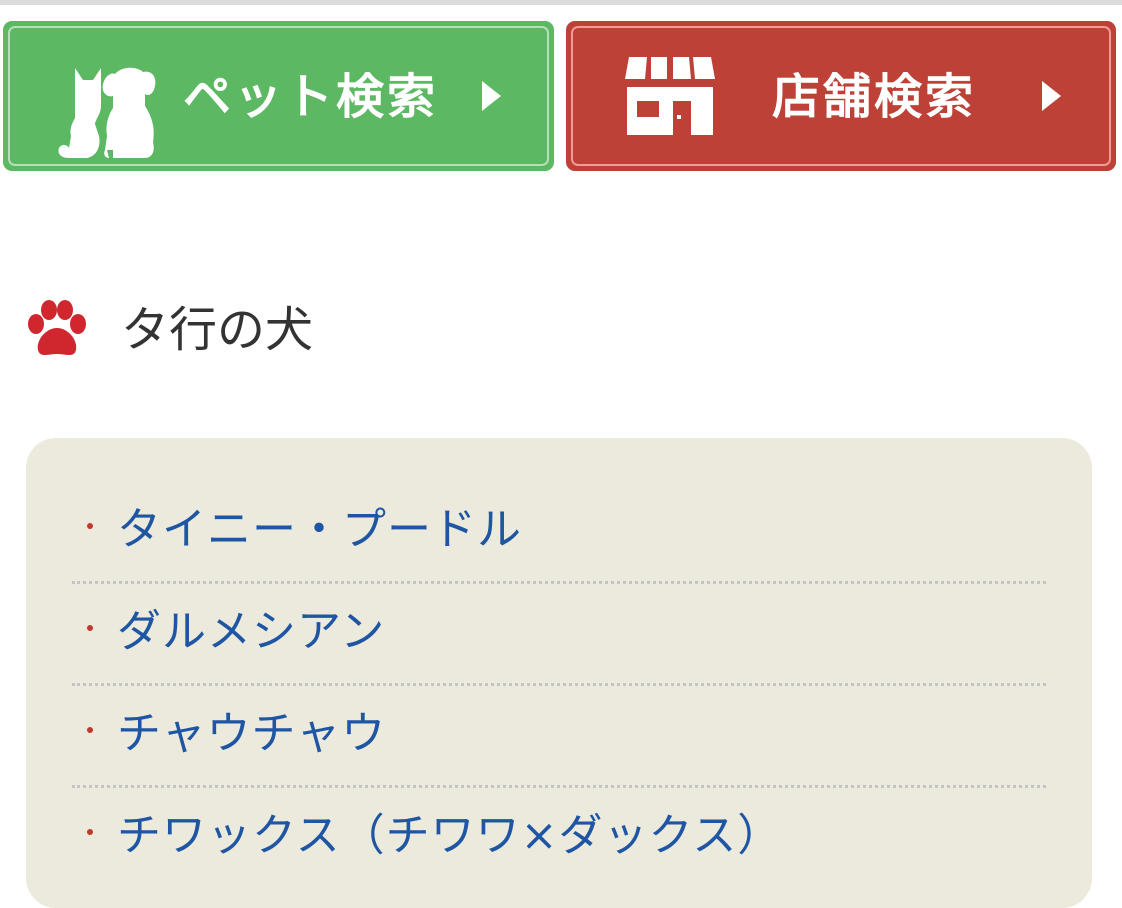 This screenshot has width=1122, height=908. Describe the element at coordinates (559, 533) in the screenshot. I see `list-item: タイニー・プードル` at that location.